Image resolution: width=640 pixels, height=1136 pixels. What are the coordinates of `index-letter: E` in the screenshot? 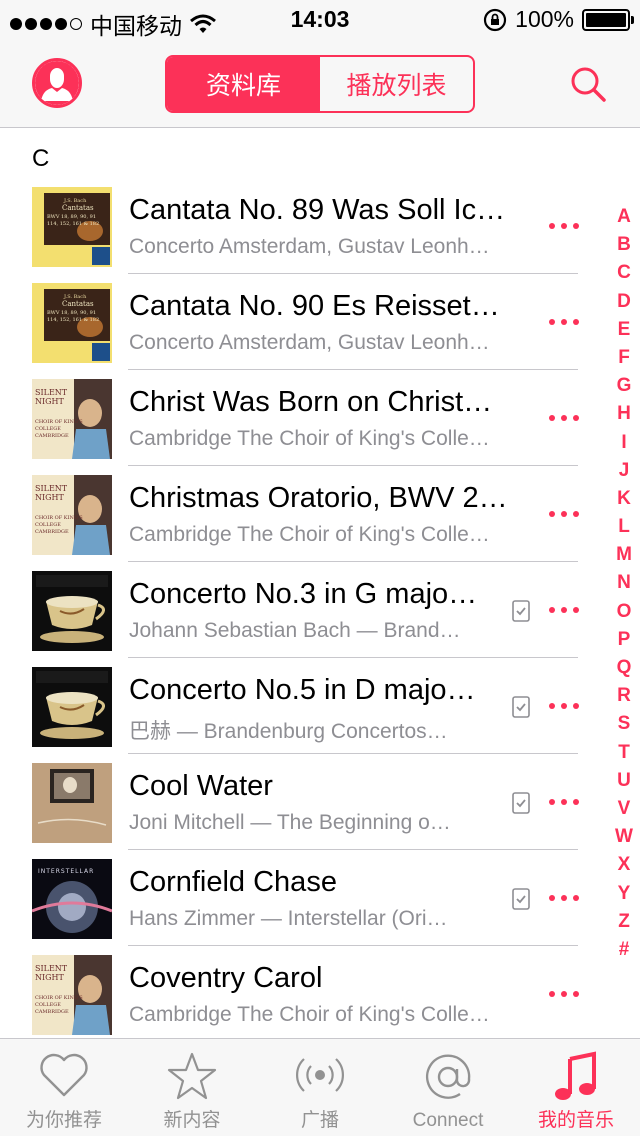 It's located at (624, 330).